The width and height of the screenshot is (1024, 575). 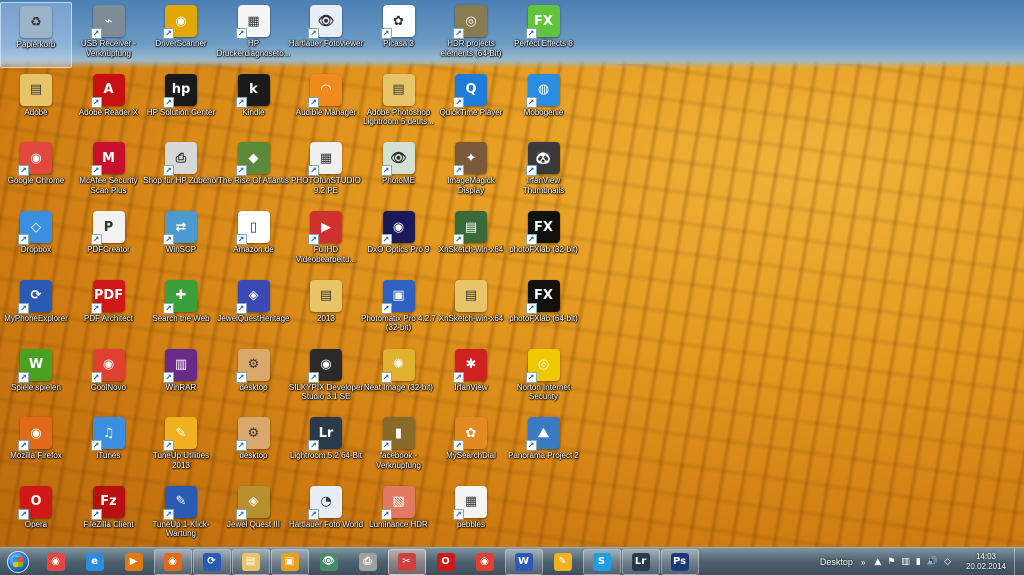 I want to click on desktop-icon: ▧ ↗ Luminance HDR, so click(x=399, y=516).